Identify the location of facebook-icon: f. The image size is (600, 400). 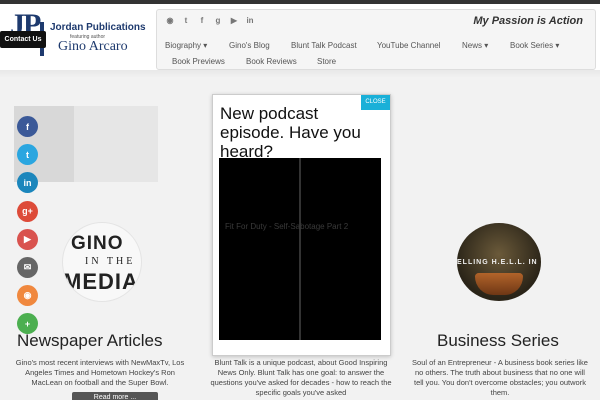
(202, 21).